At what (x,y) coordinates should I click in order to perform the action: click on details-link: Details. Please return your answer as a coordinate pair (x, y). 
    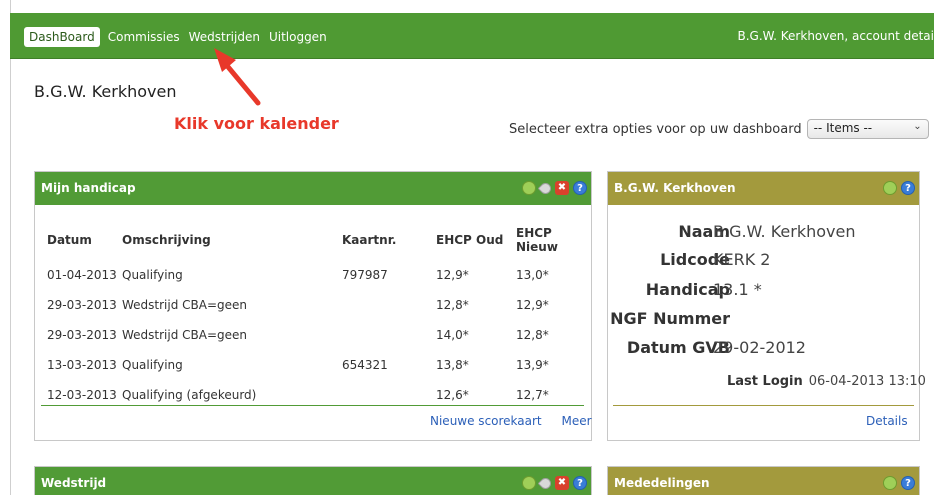
    Looking at the image, I should click on (887, 421).